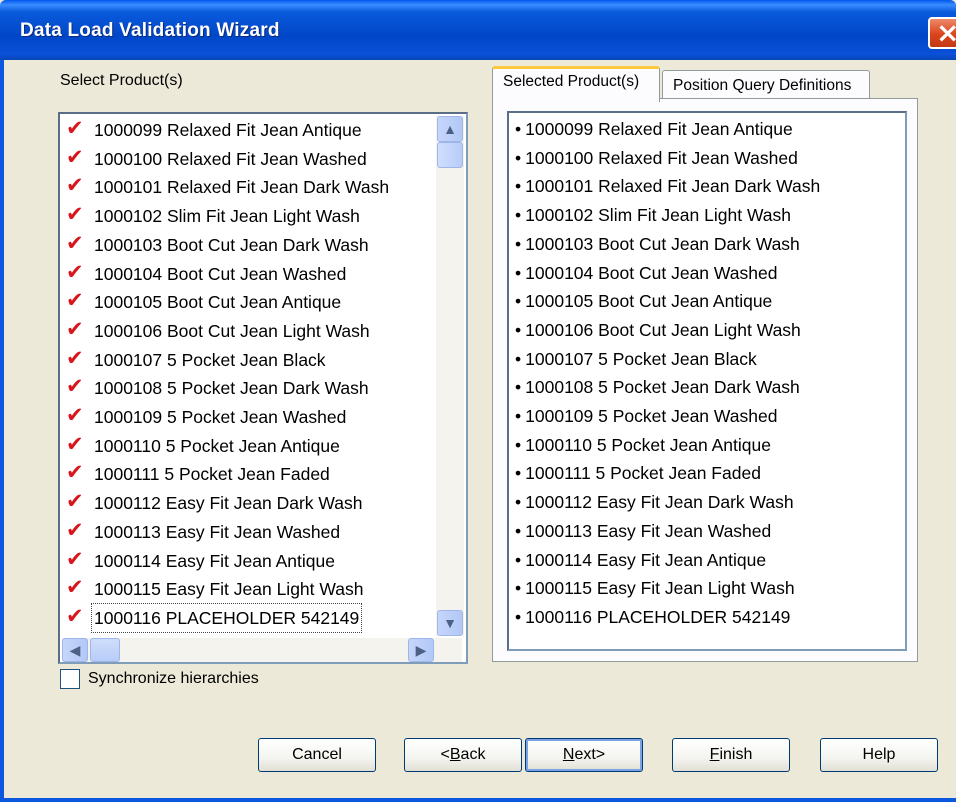 This screenshot has height=802, width=956. Describe the element at coordinates (478, 30) in the screenshot. I see `title-bar: Data Load Validation Wizard ×` at that location.